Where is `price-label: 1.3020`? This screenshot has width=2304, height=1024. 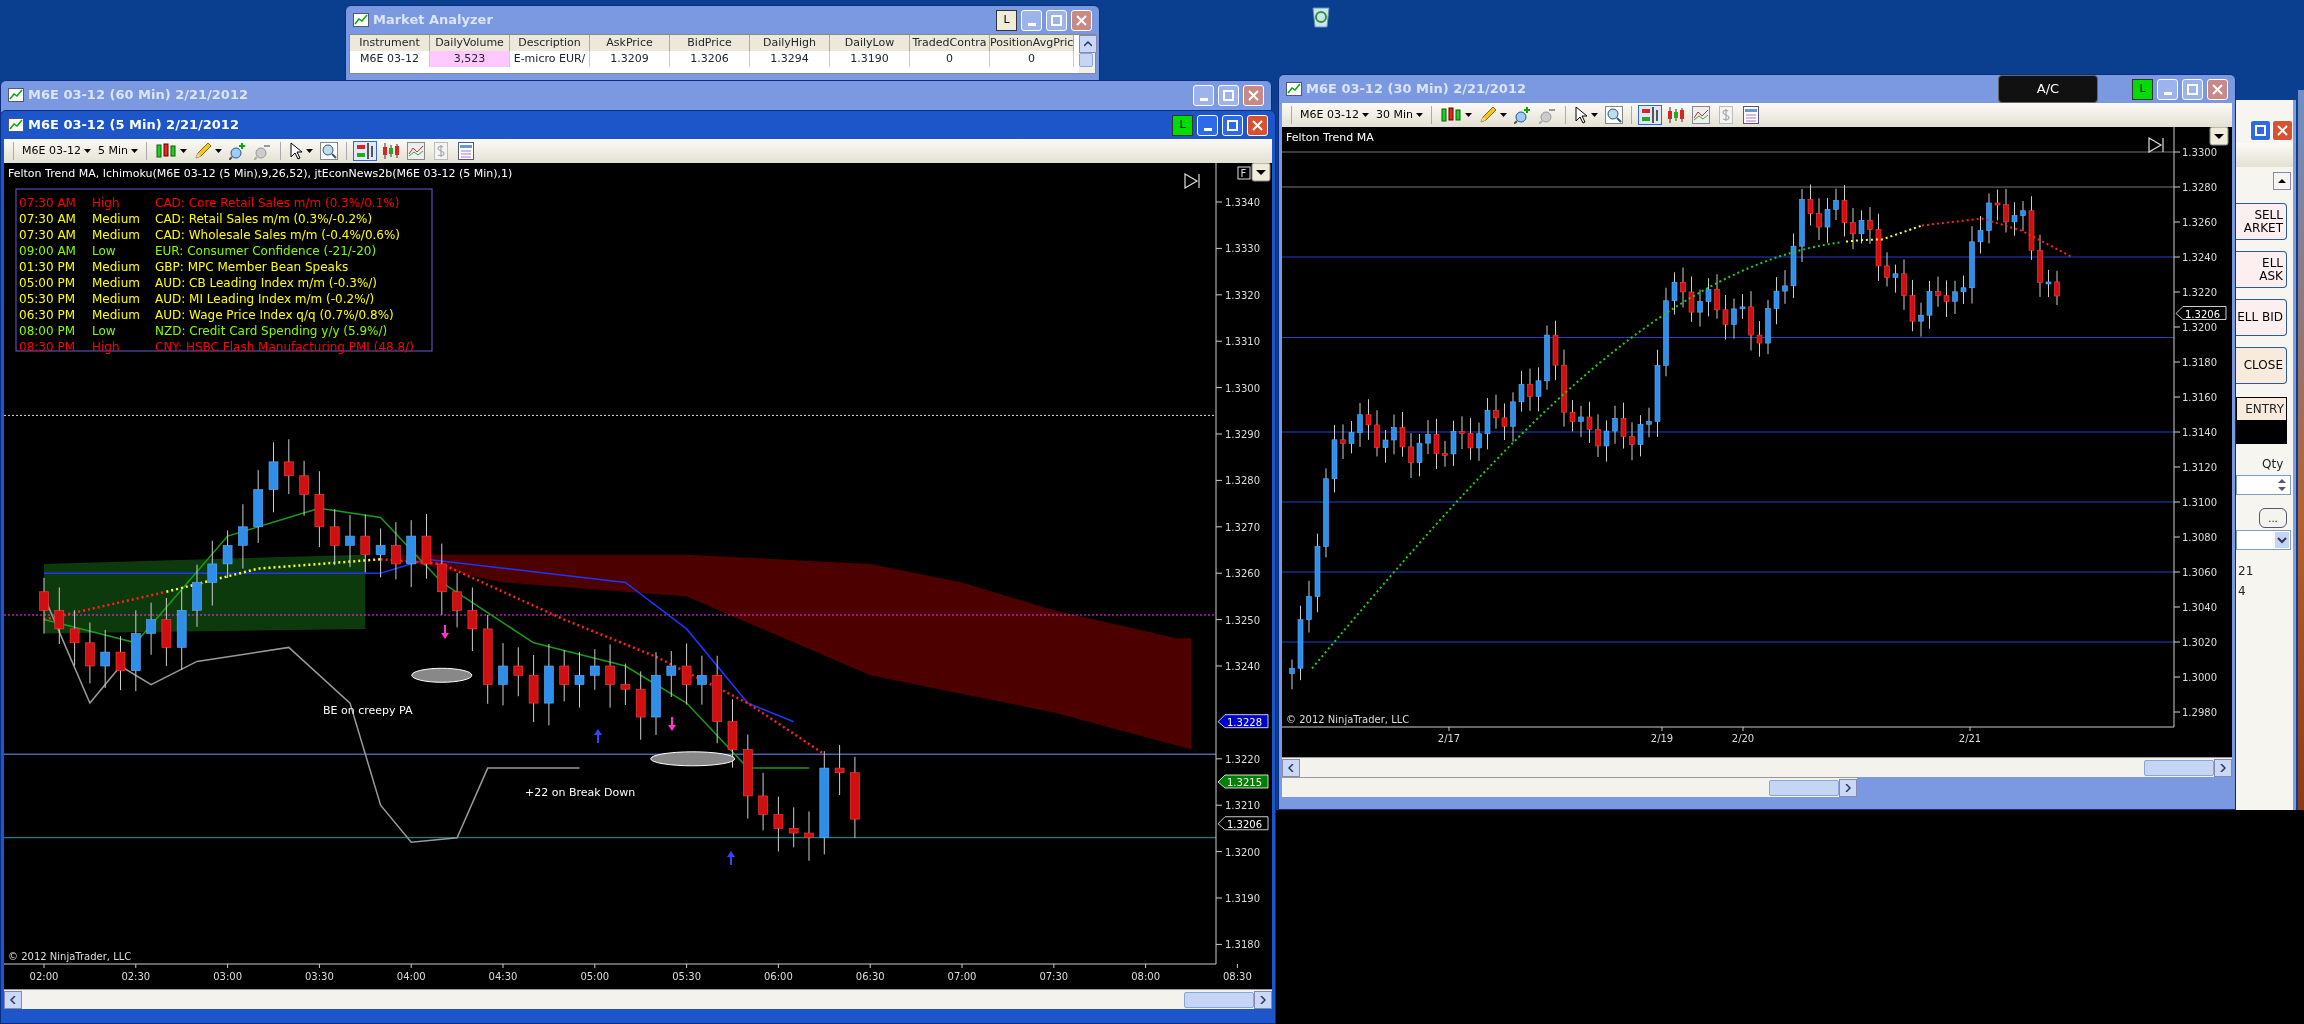 price-label: 1.3020 is located at coordinates (2199, 642).